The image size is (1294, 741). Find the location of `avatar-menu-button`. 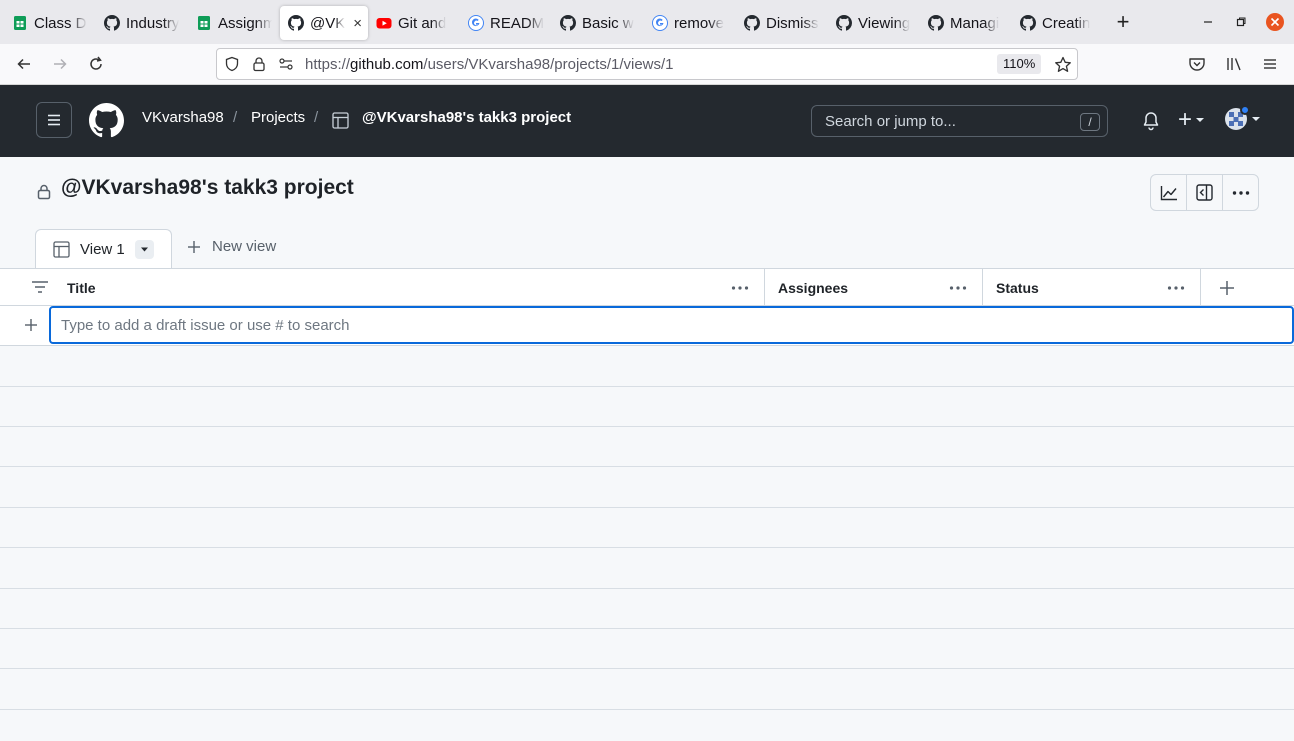

avatar-menu-button is located at coordinates (1242, 118).